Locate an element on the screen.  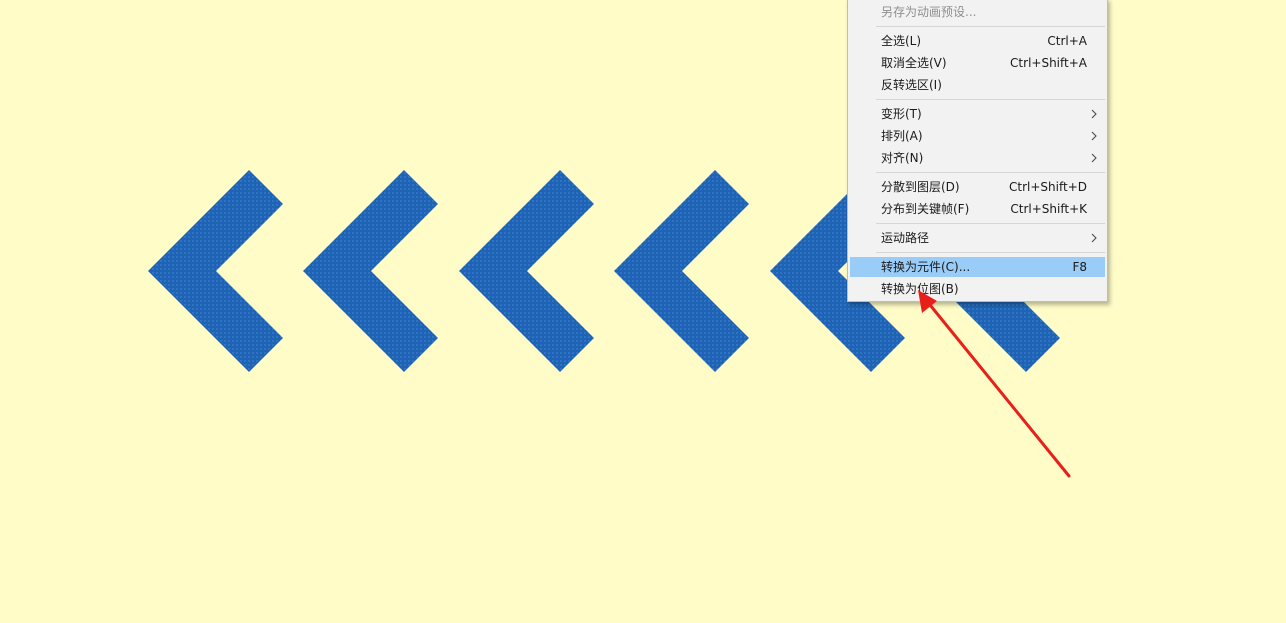
menu-item-shortcut: Ctrl+Shift+D is located at coordinates (1048, 187).